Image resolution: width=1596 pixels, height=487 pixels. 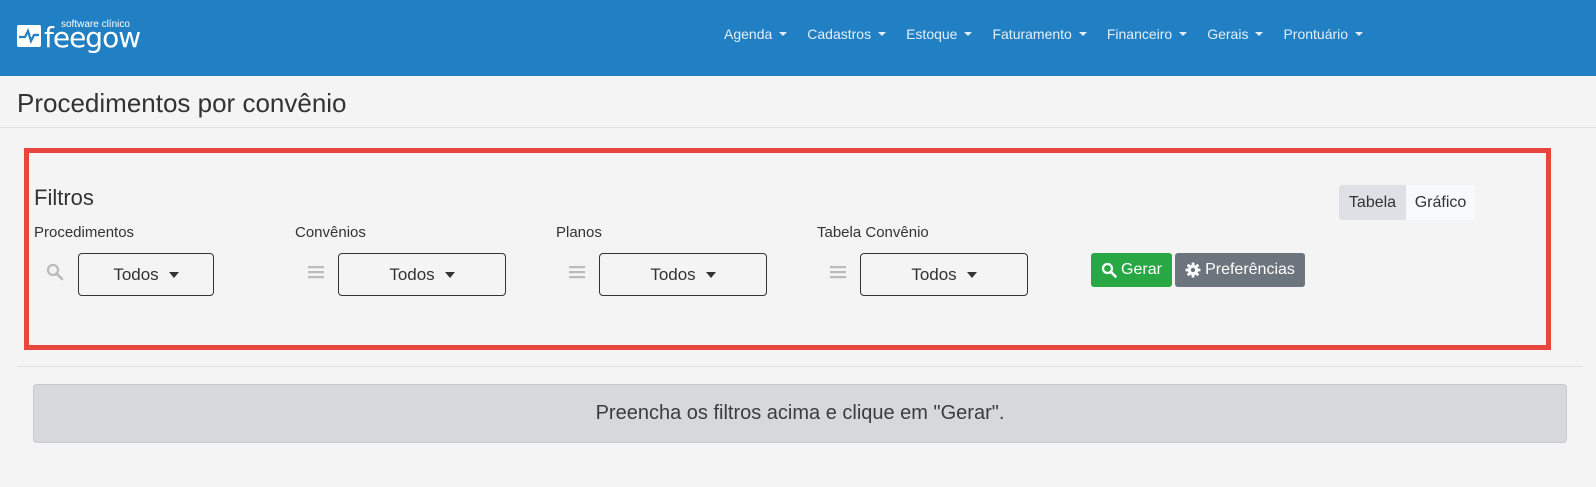 What do you see at coordinates (182, 103) in the screenshot?
I see `page-title: Procedimentos por convênio` at bounding box center [182, 103].